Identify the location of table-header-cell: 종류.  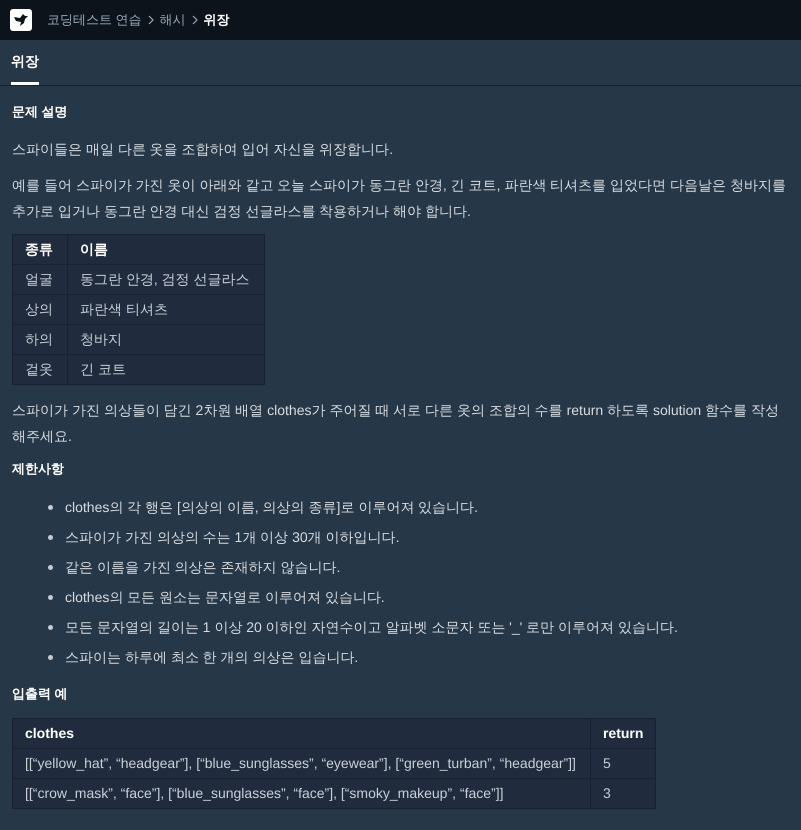
(40, 249).